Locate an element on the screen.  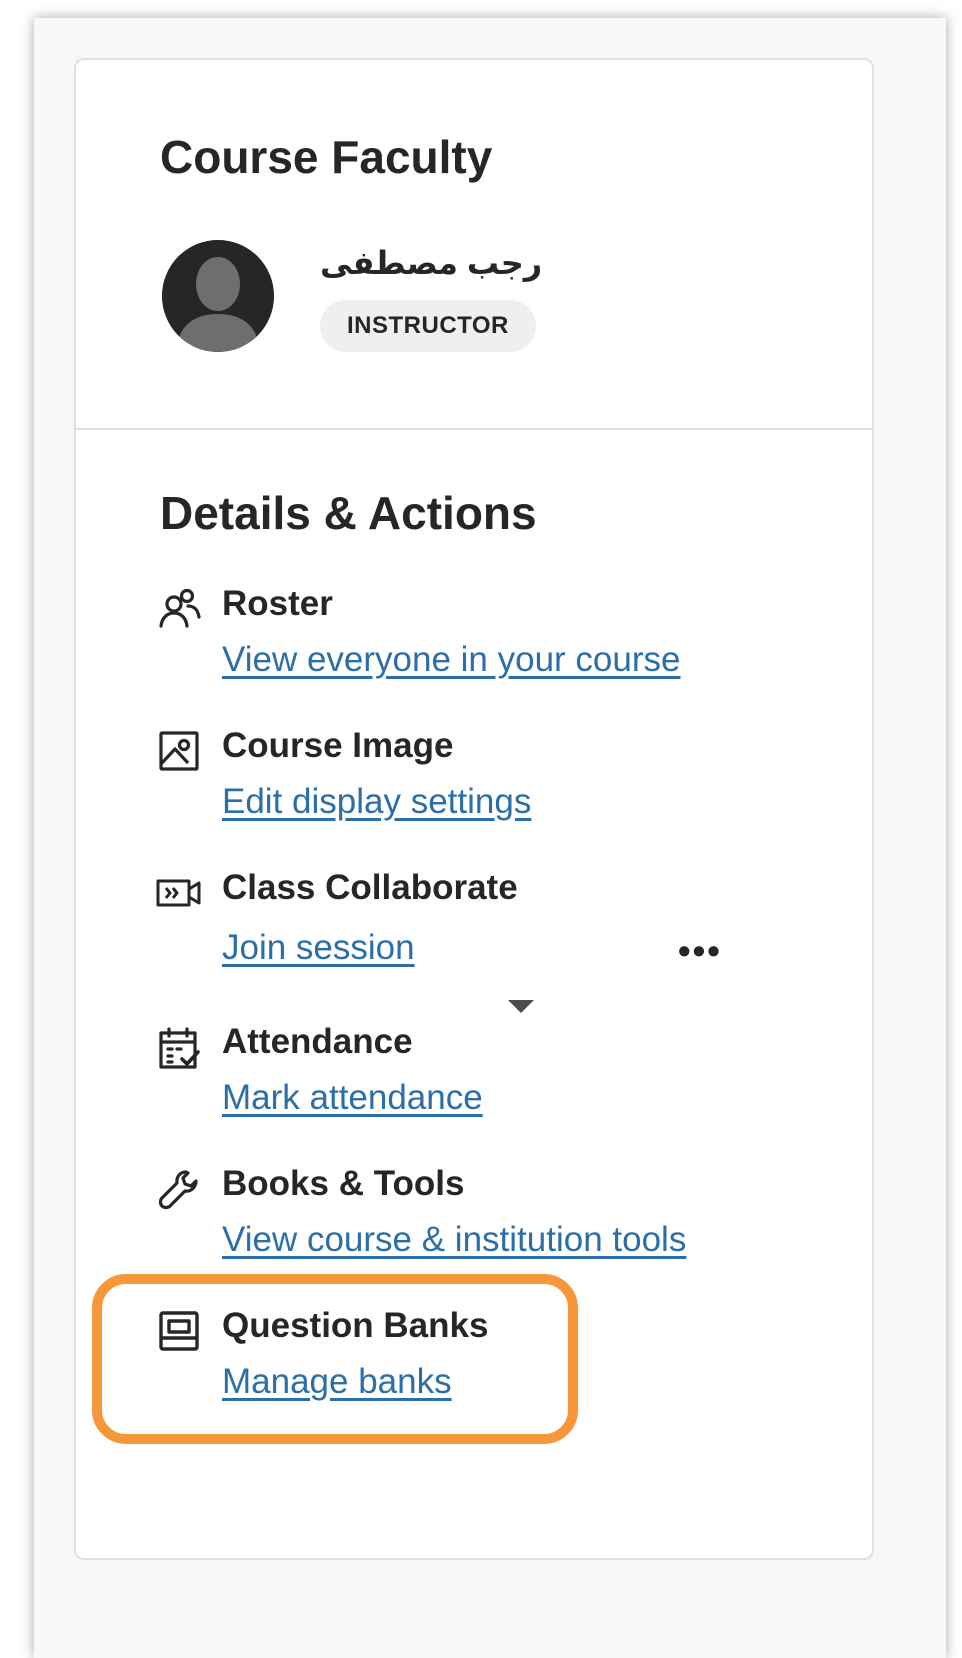
question-banks-title: Question Banks is located at coordinates (355, 1325).